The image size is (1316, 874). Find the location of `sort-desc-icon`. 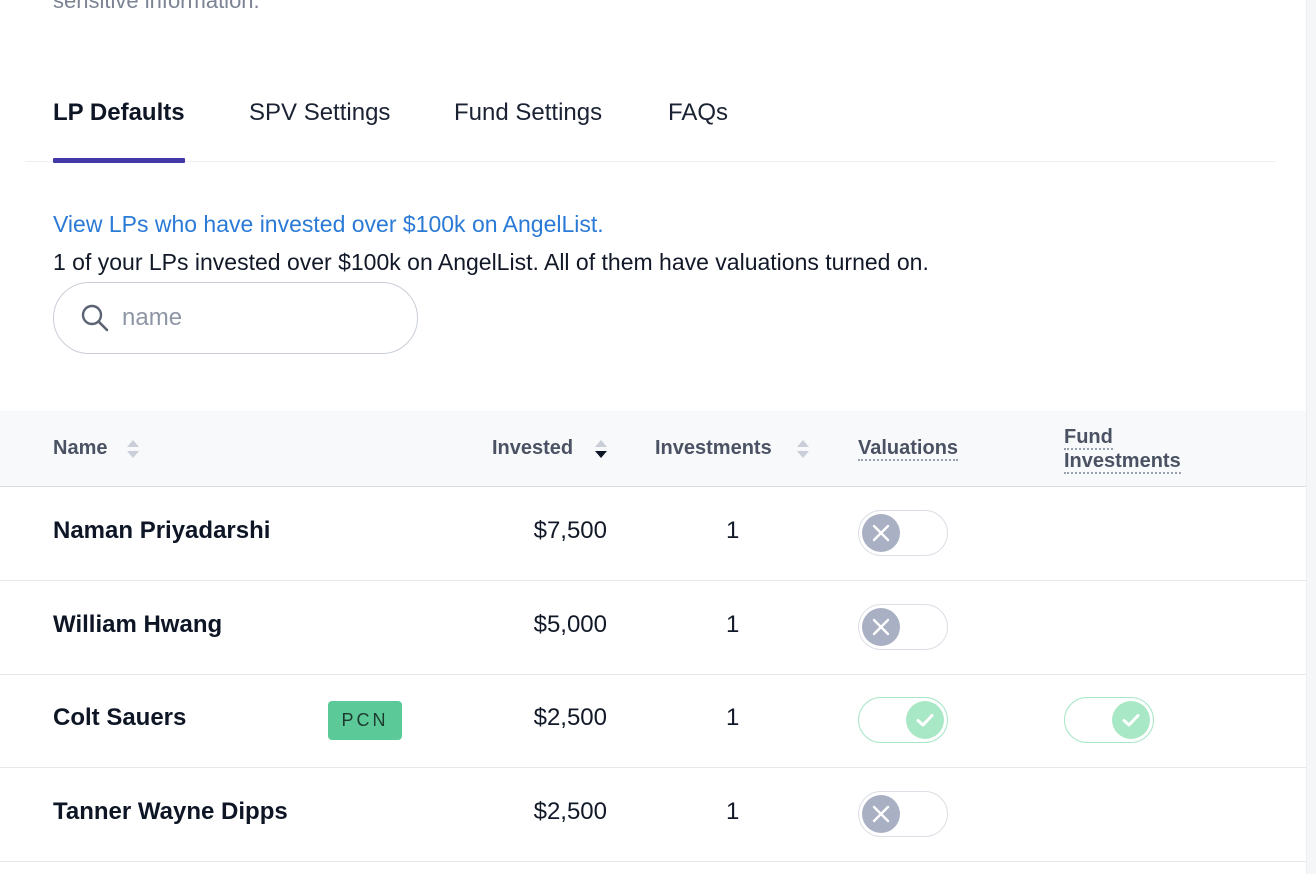

sort-desc-icon is located at coordinates (601, 449).